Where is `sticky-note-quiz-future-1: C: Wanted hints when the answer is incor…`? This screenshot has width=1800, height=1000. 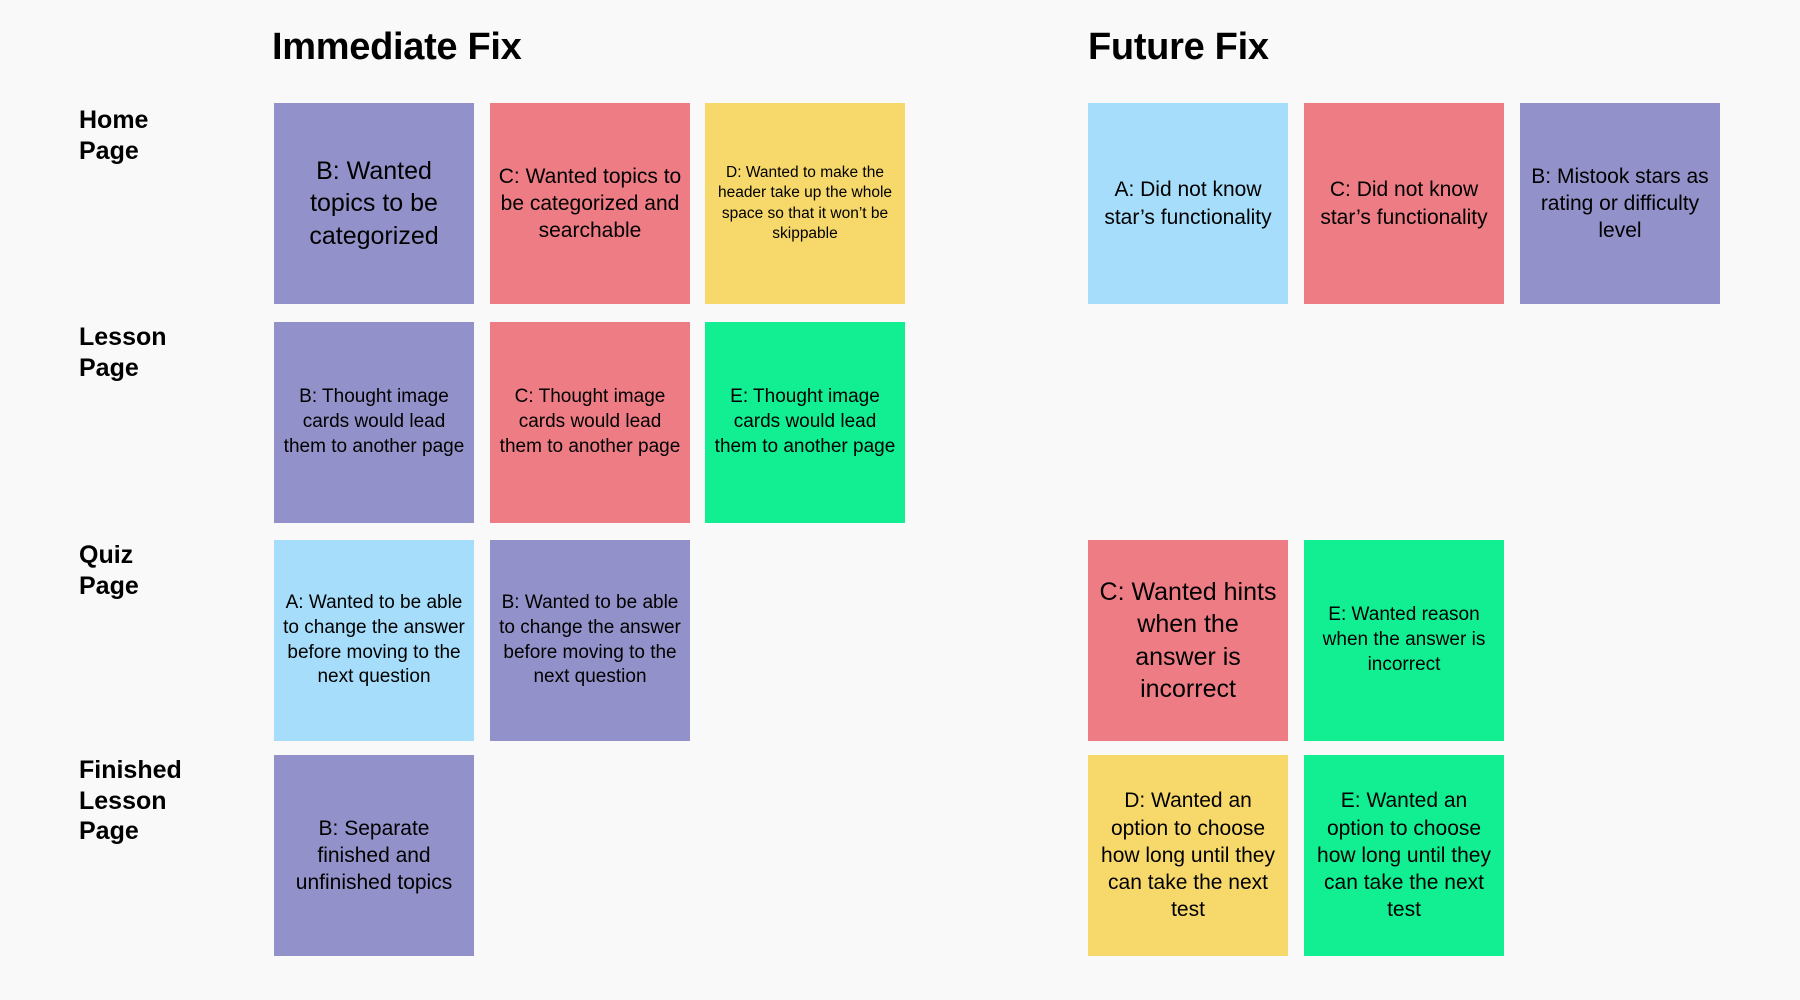
sticky-note-quiz-future-1: C: Wanted hints when the answer is incor… is located at coordinates (1188, 640).